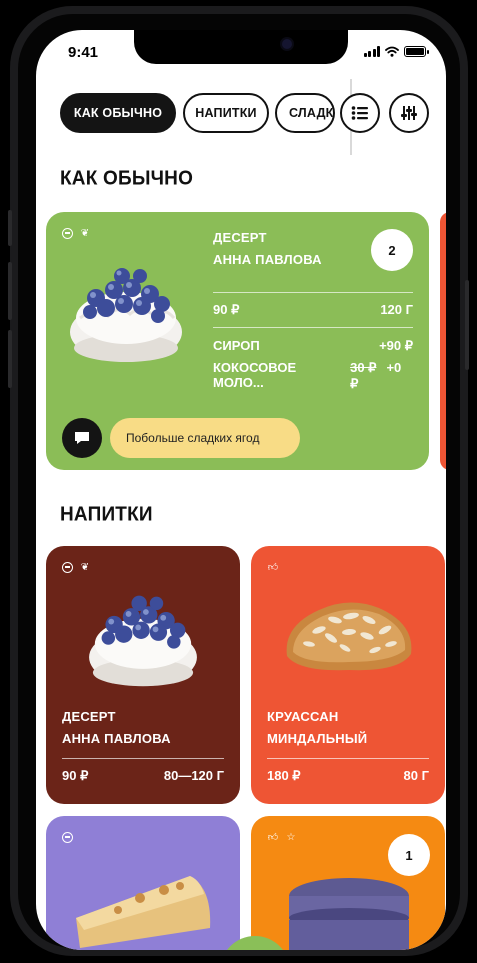 The width and height of the screenshot is (477, 963). What do you see at coordinates (291, 837) in the screenshot?
I see `star-icon: ☆` at bounding box center [291, 837].